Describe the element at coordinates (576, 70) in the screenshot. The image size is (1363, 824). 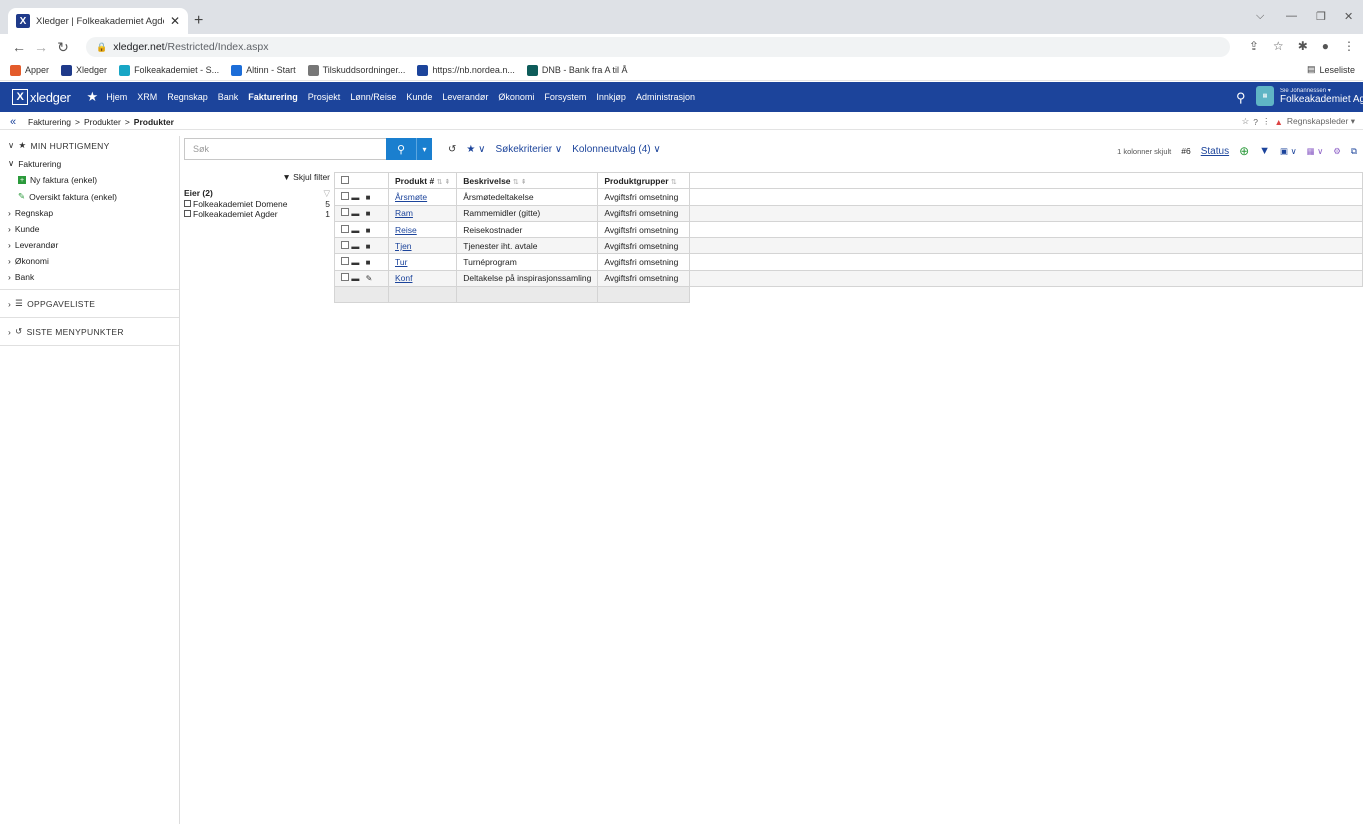
I see `bookmark-item: DNB - Bank fra A til Å` at that location.